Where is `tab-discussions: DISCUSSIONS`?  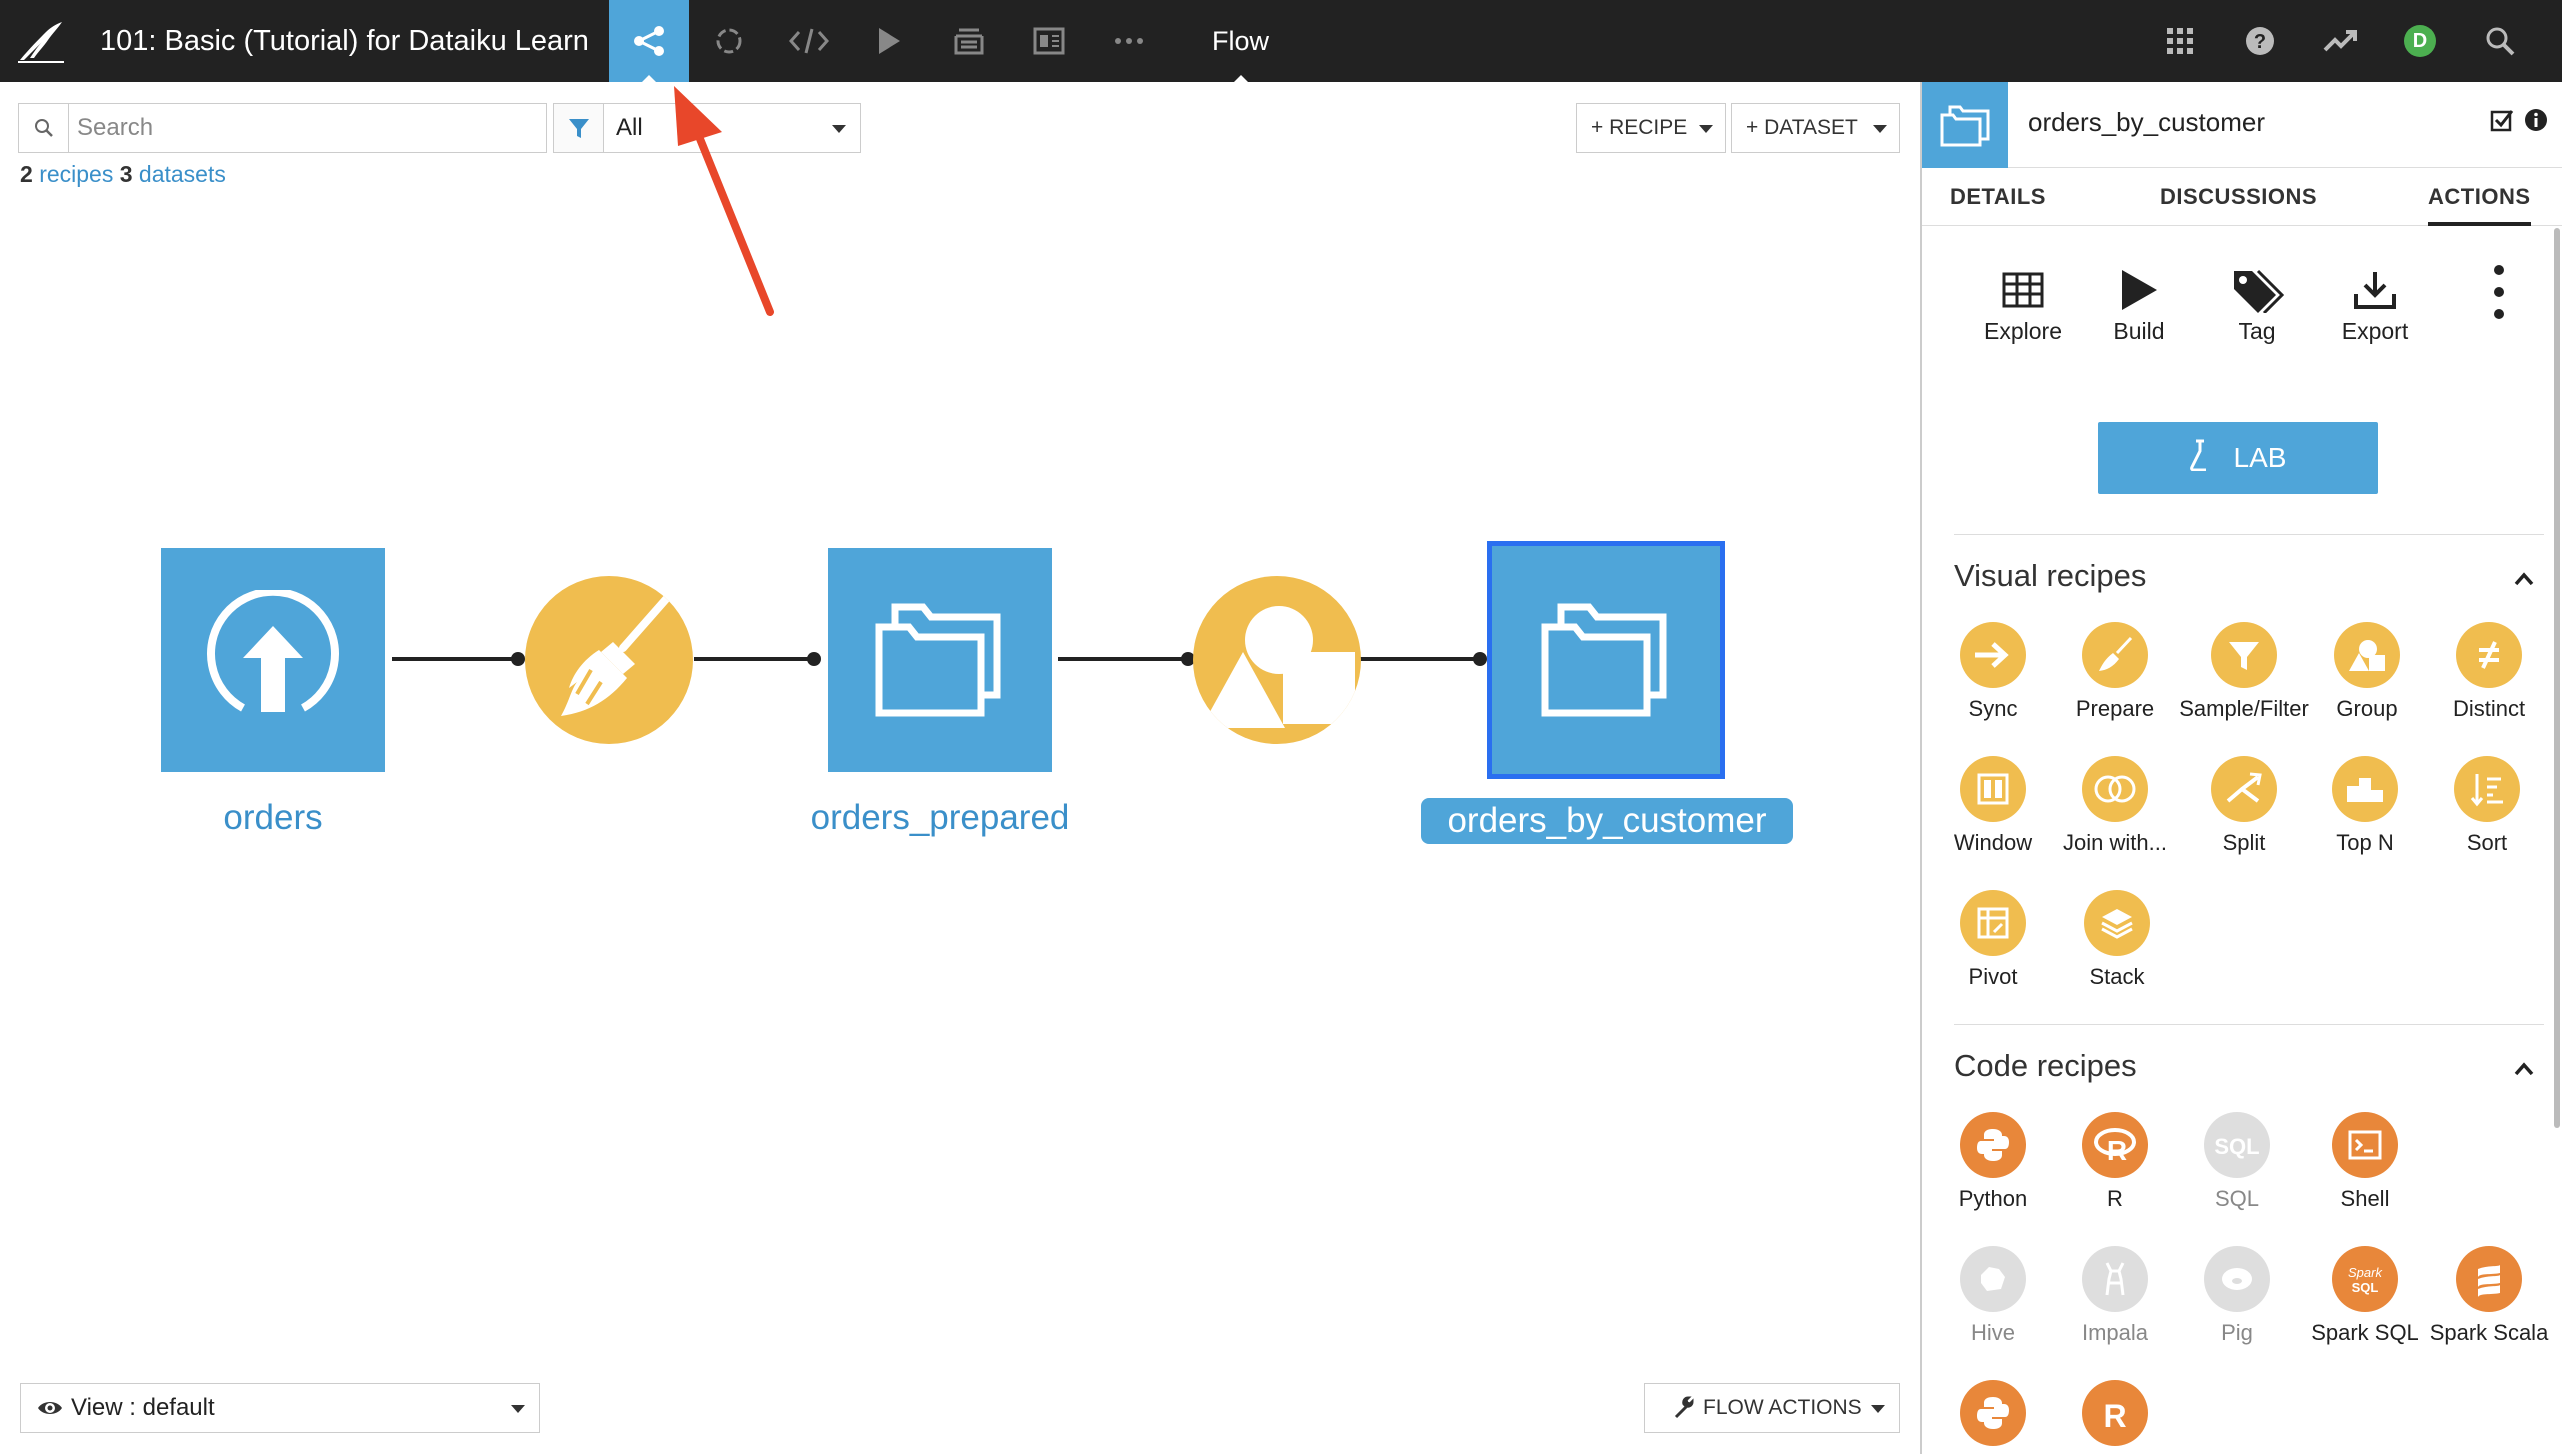
tab-discussions: DISCUSSIONS is located at coordinates (2238, 197).